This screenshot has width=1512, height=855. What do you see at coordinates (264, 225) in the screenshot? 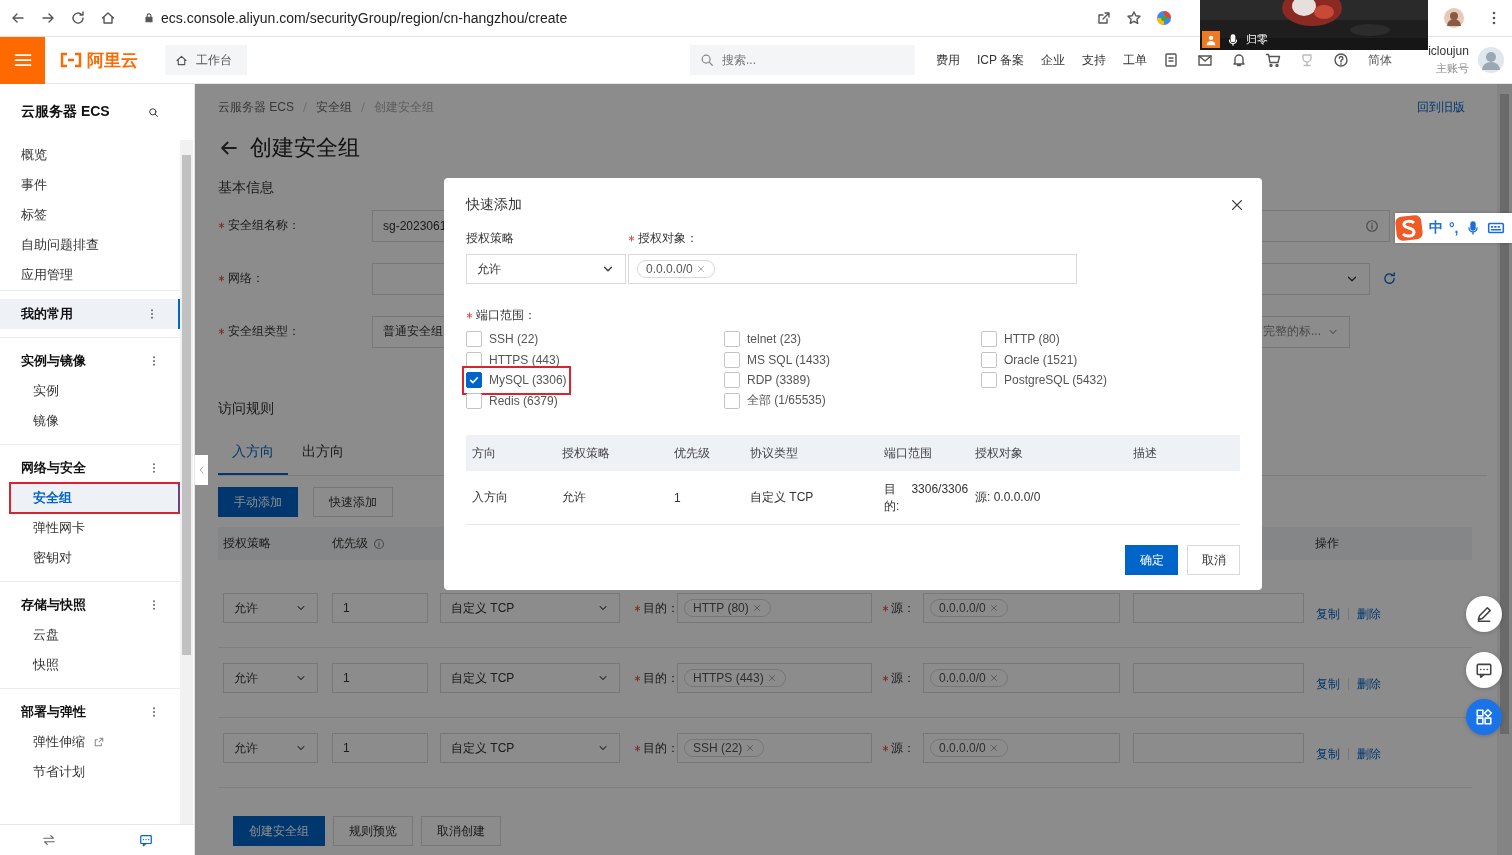
I see `field-label: 安全组名称：` at bounding box center [264, 225].